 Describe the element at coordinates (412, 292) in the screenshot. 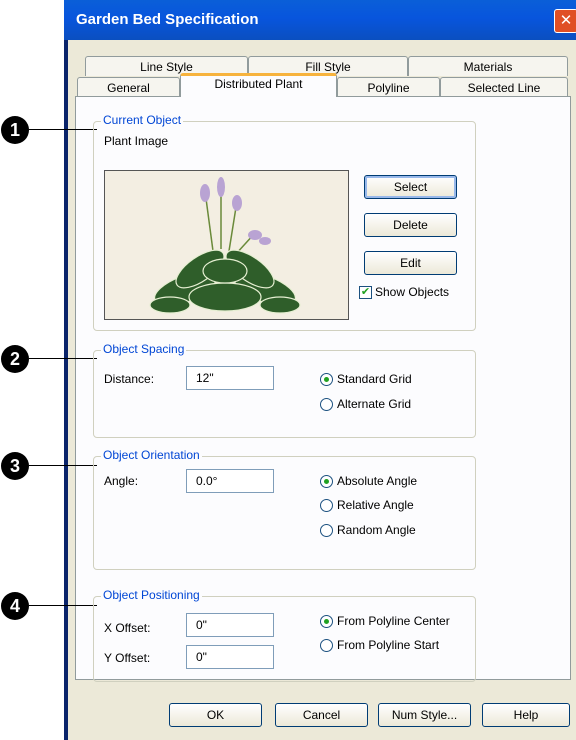

I see `show-objects-label: Show Objects` at that location.